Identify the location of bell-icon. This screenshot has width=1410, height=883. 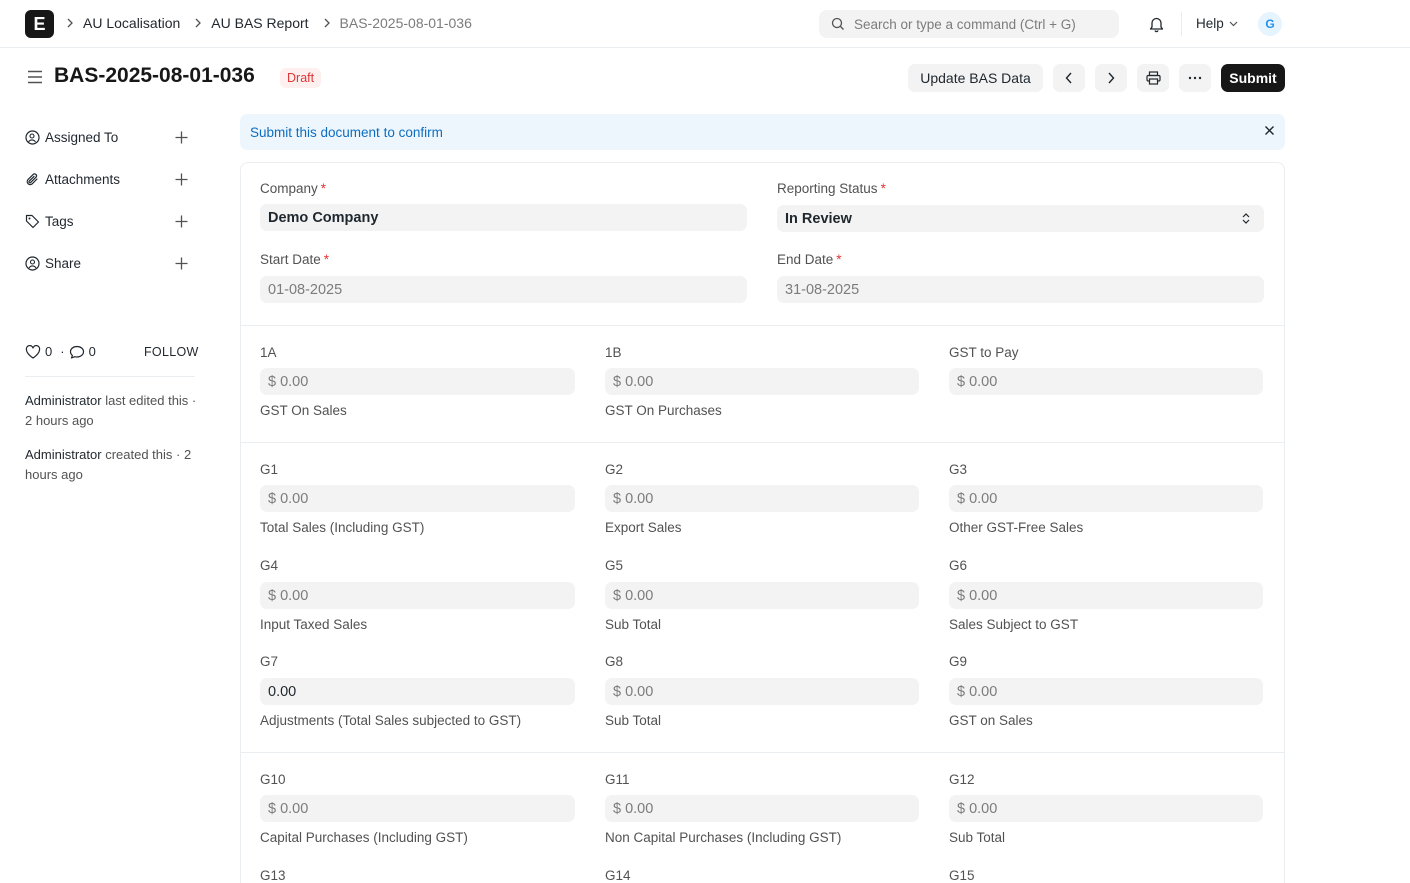
(1156, 24).